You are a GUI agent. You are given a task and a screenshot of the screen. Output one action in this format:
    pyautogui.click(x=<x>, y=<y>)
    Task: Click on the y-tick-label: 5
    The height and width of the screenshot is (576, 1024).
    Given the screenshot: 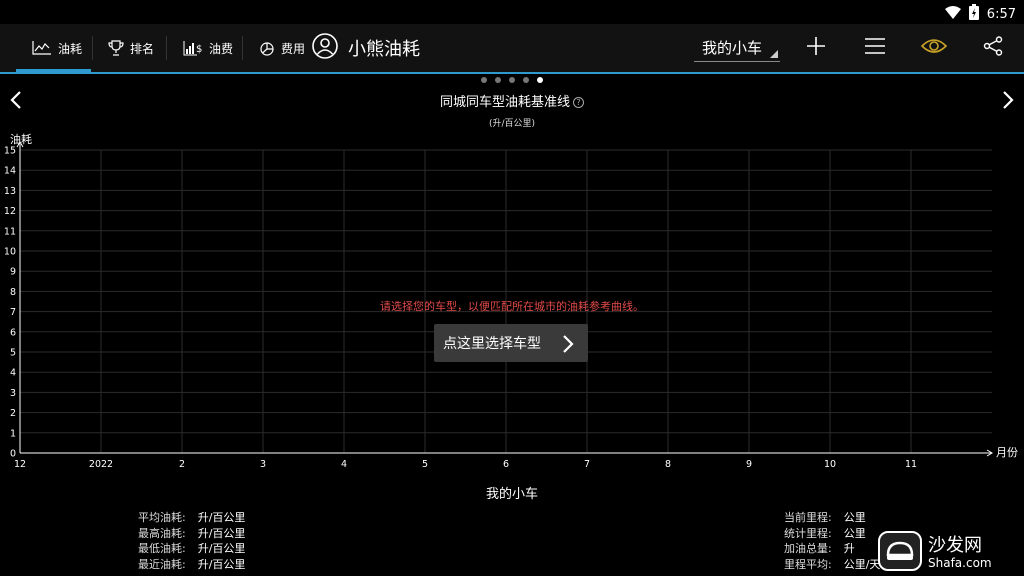 What is the action you would take?
    pyautogui.click(x=13, y=353)
    